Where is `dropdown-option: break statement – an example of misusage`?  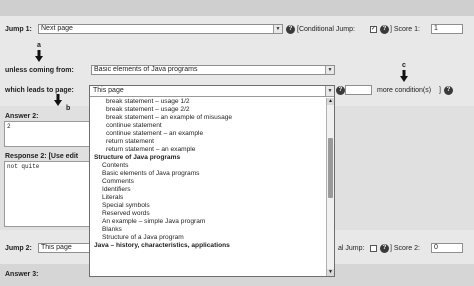 dropdown-option: break statement – an example of misusage is located at coordinates (208, 118).